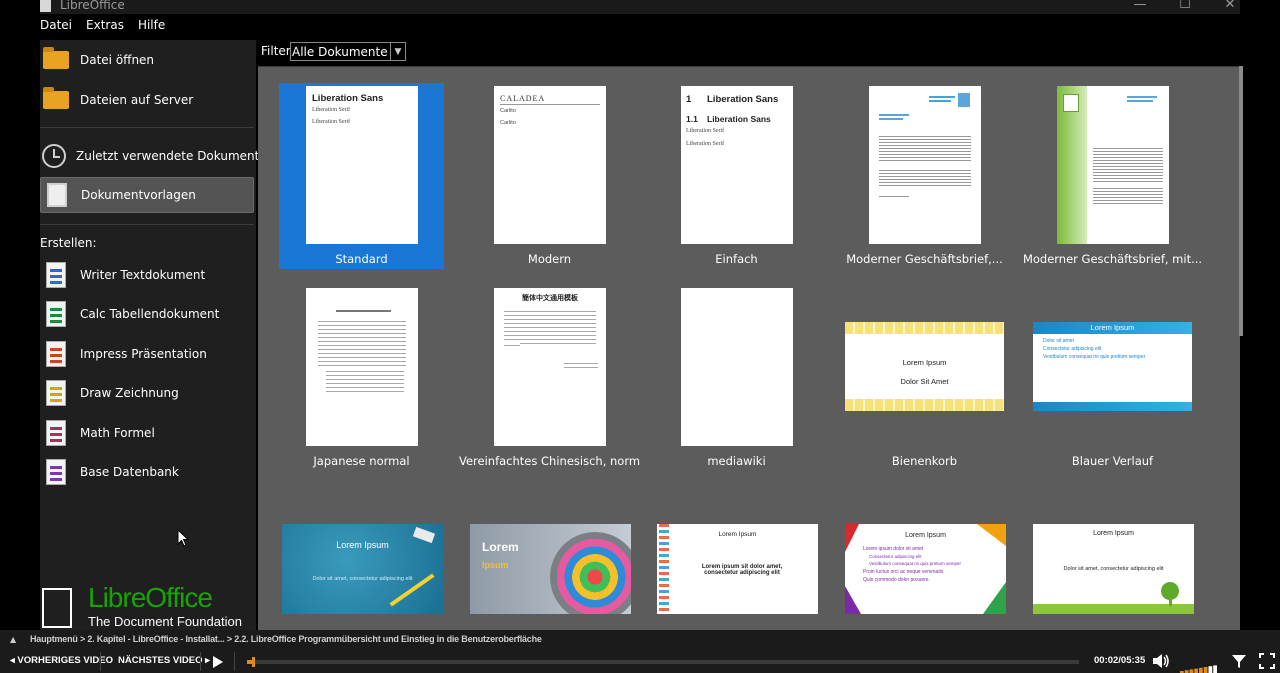 Image resolution: width=1280 pixels, height=673 pixels. What do you see at coordinates (20, 315) in the screenshot?
I see `left-black-margin` at bounding box center [20, 315].